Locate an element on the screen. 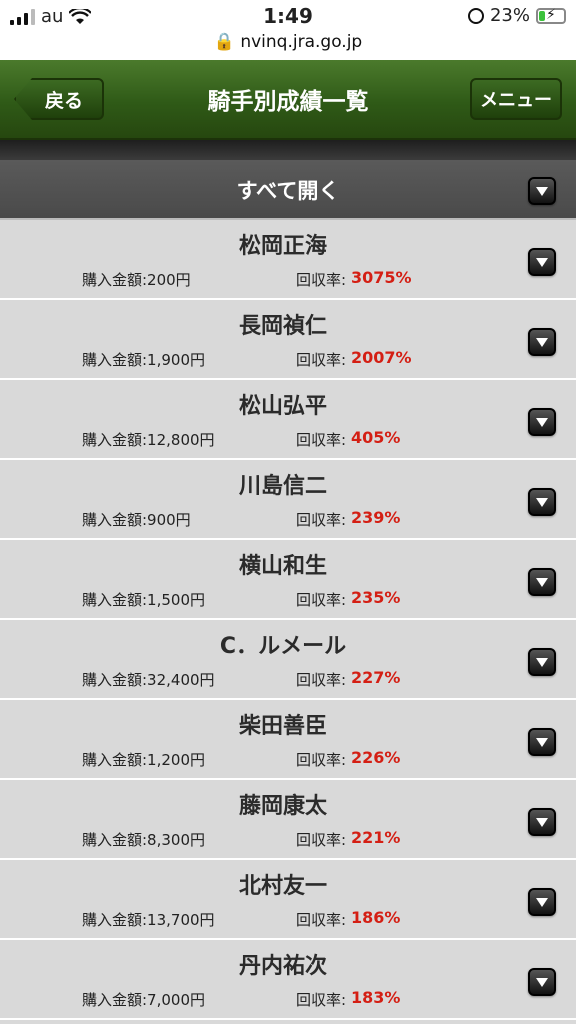 This screenshot has width=576, height=1024. purchase-amount: 購入金額:32,400円 is located at coordinates (148, 680).